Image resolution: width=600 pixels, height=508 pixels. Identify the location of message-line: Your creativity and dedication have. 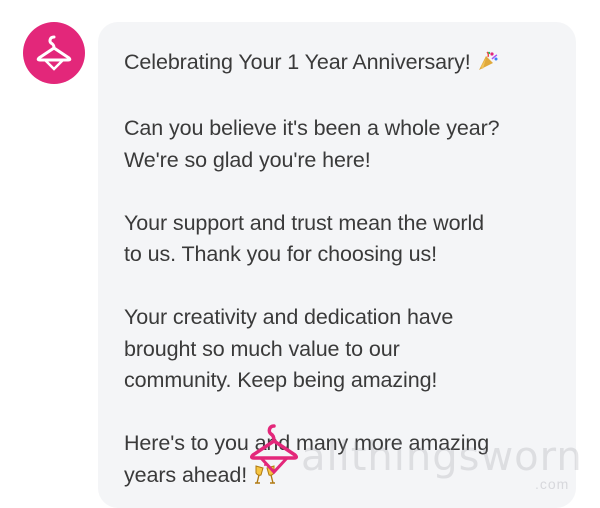
(289, 317).